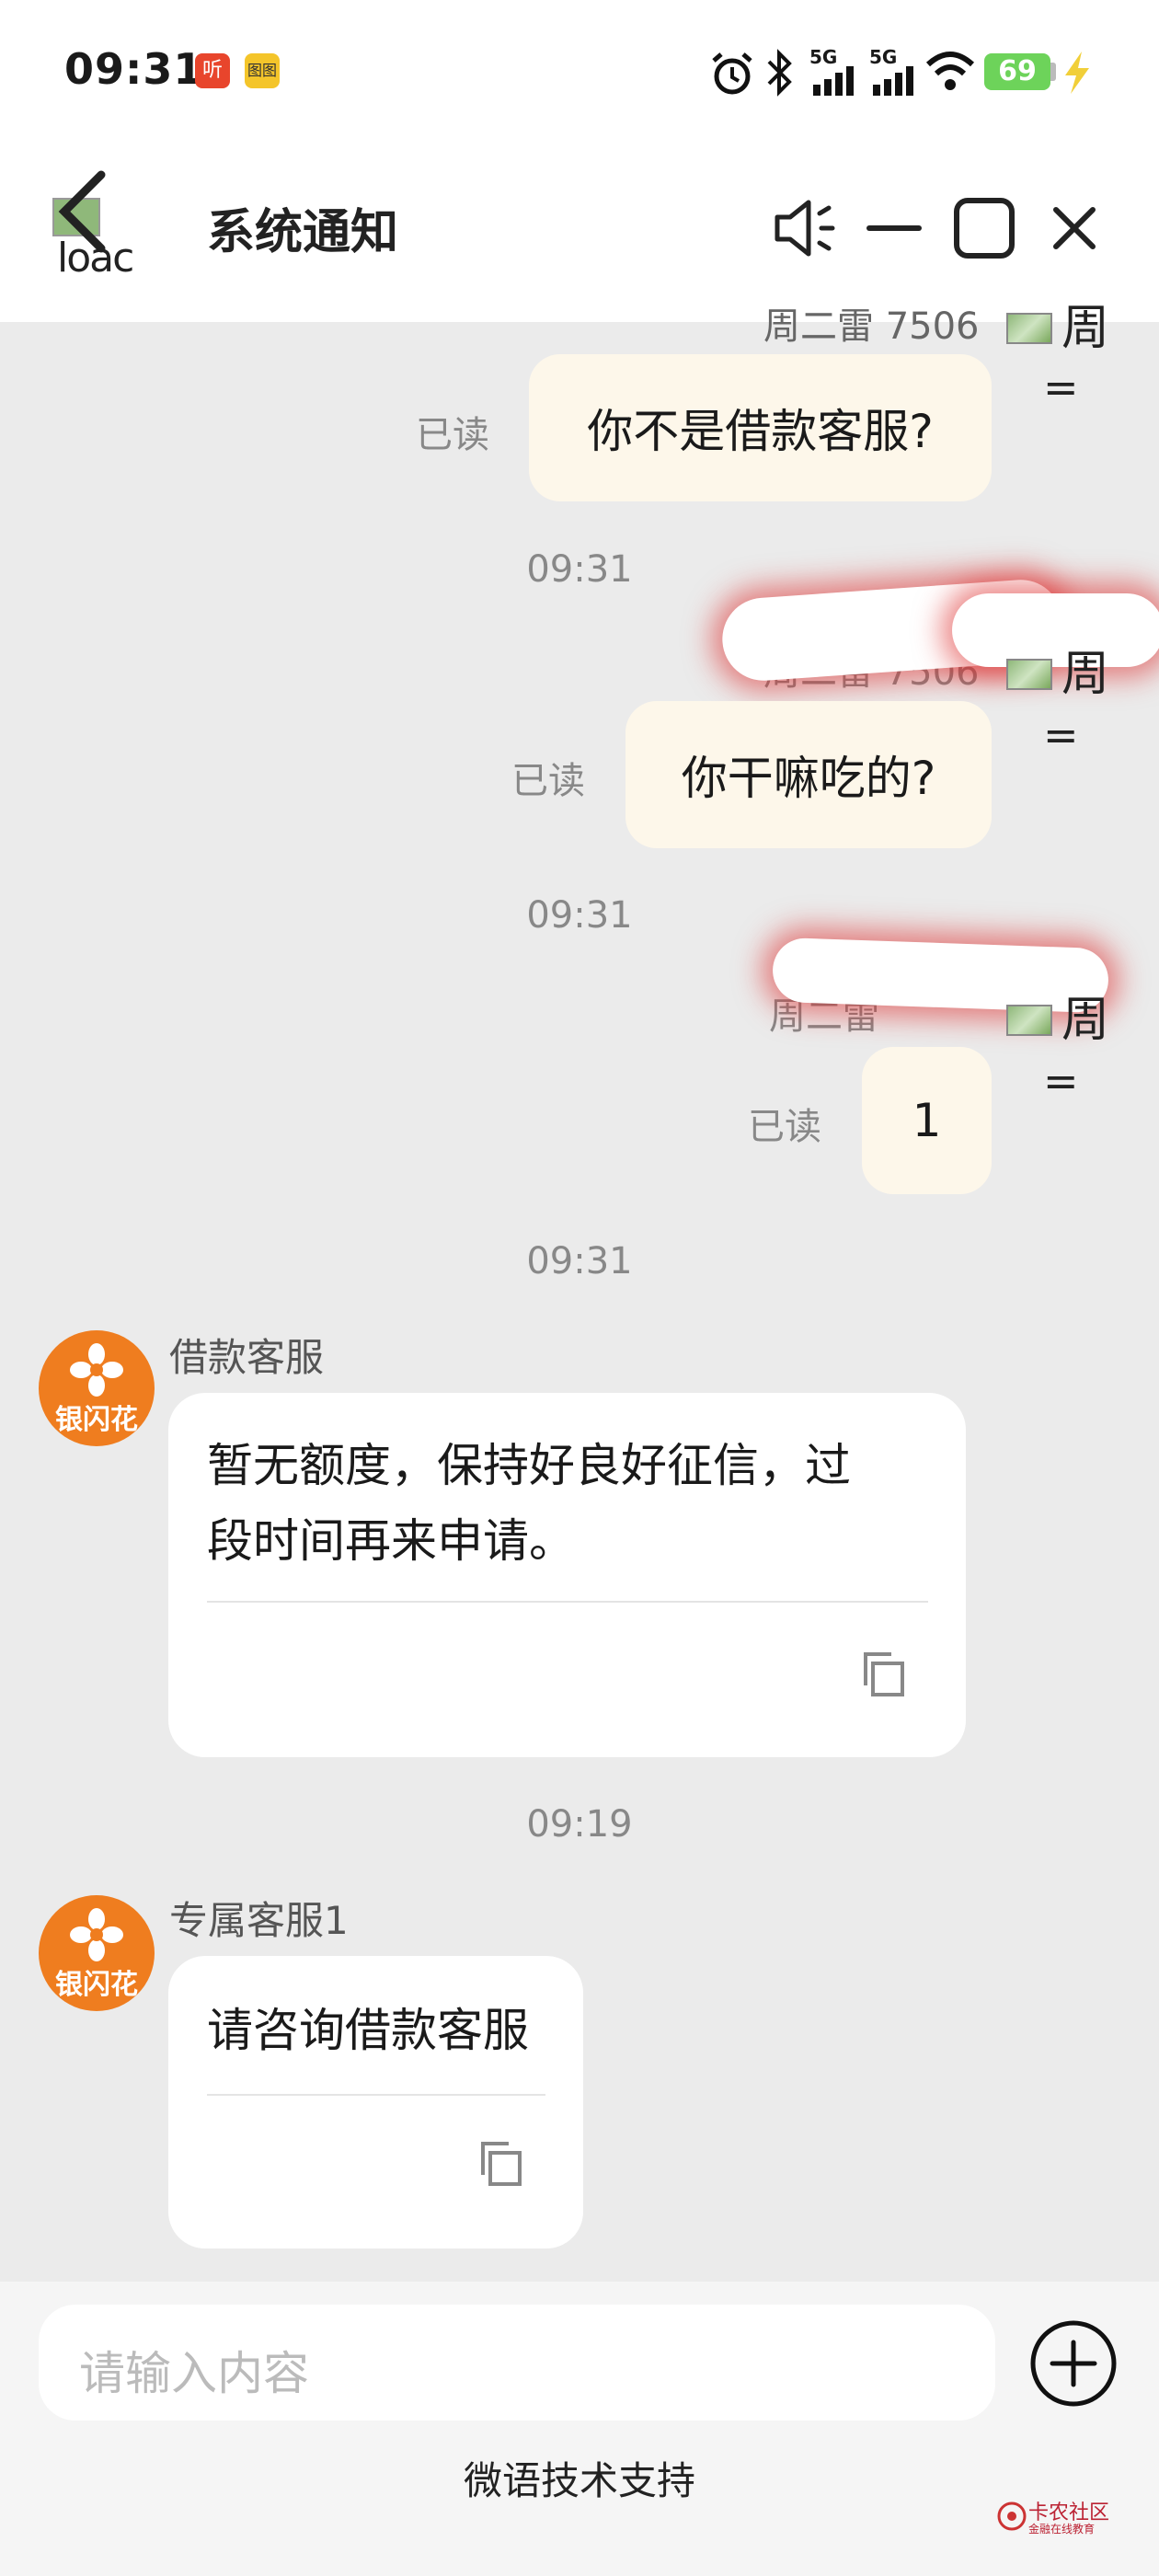 The width and height of the screenshot is (1159, 2576). Describe the element at coordinates (950, 71) in the screenshot. I see `wifi-icon` at that location.